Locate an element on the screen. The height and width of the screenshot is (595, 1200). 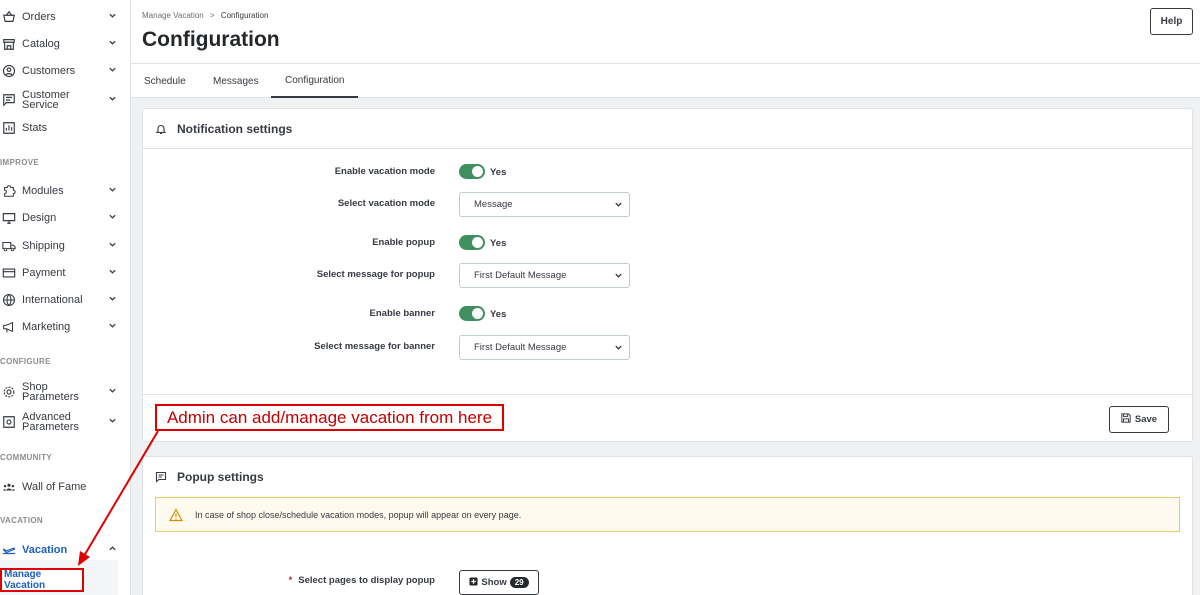
monitor-icon is located at coordinates (9, 218).